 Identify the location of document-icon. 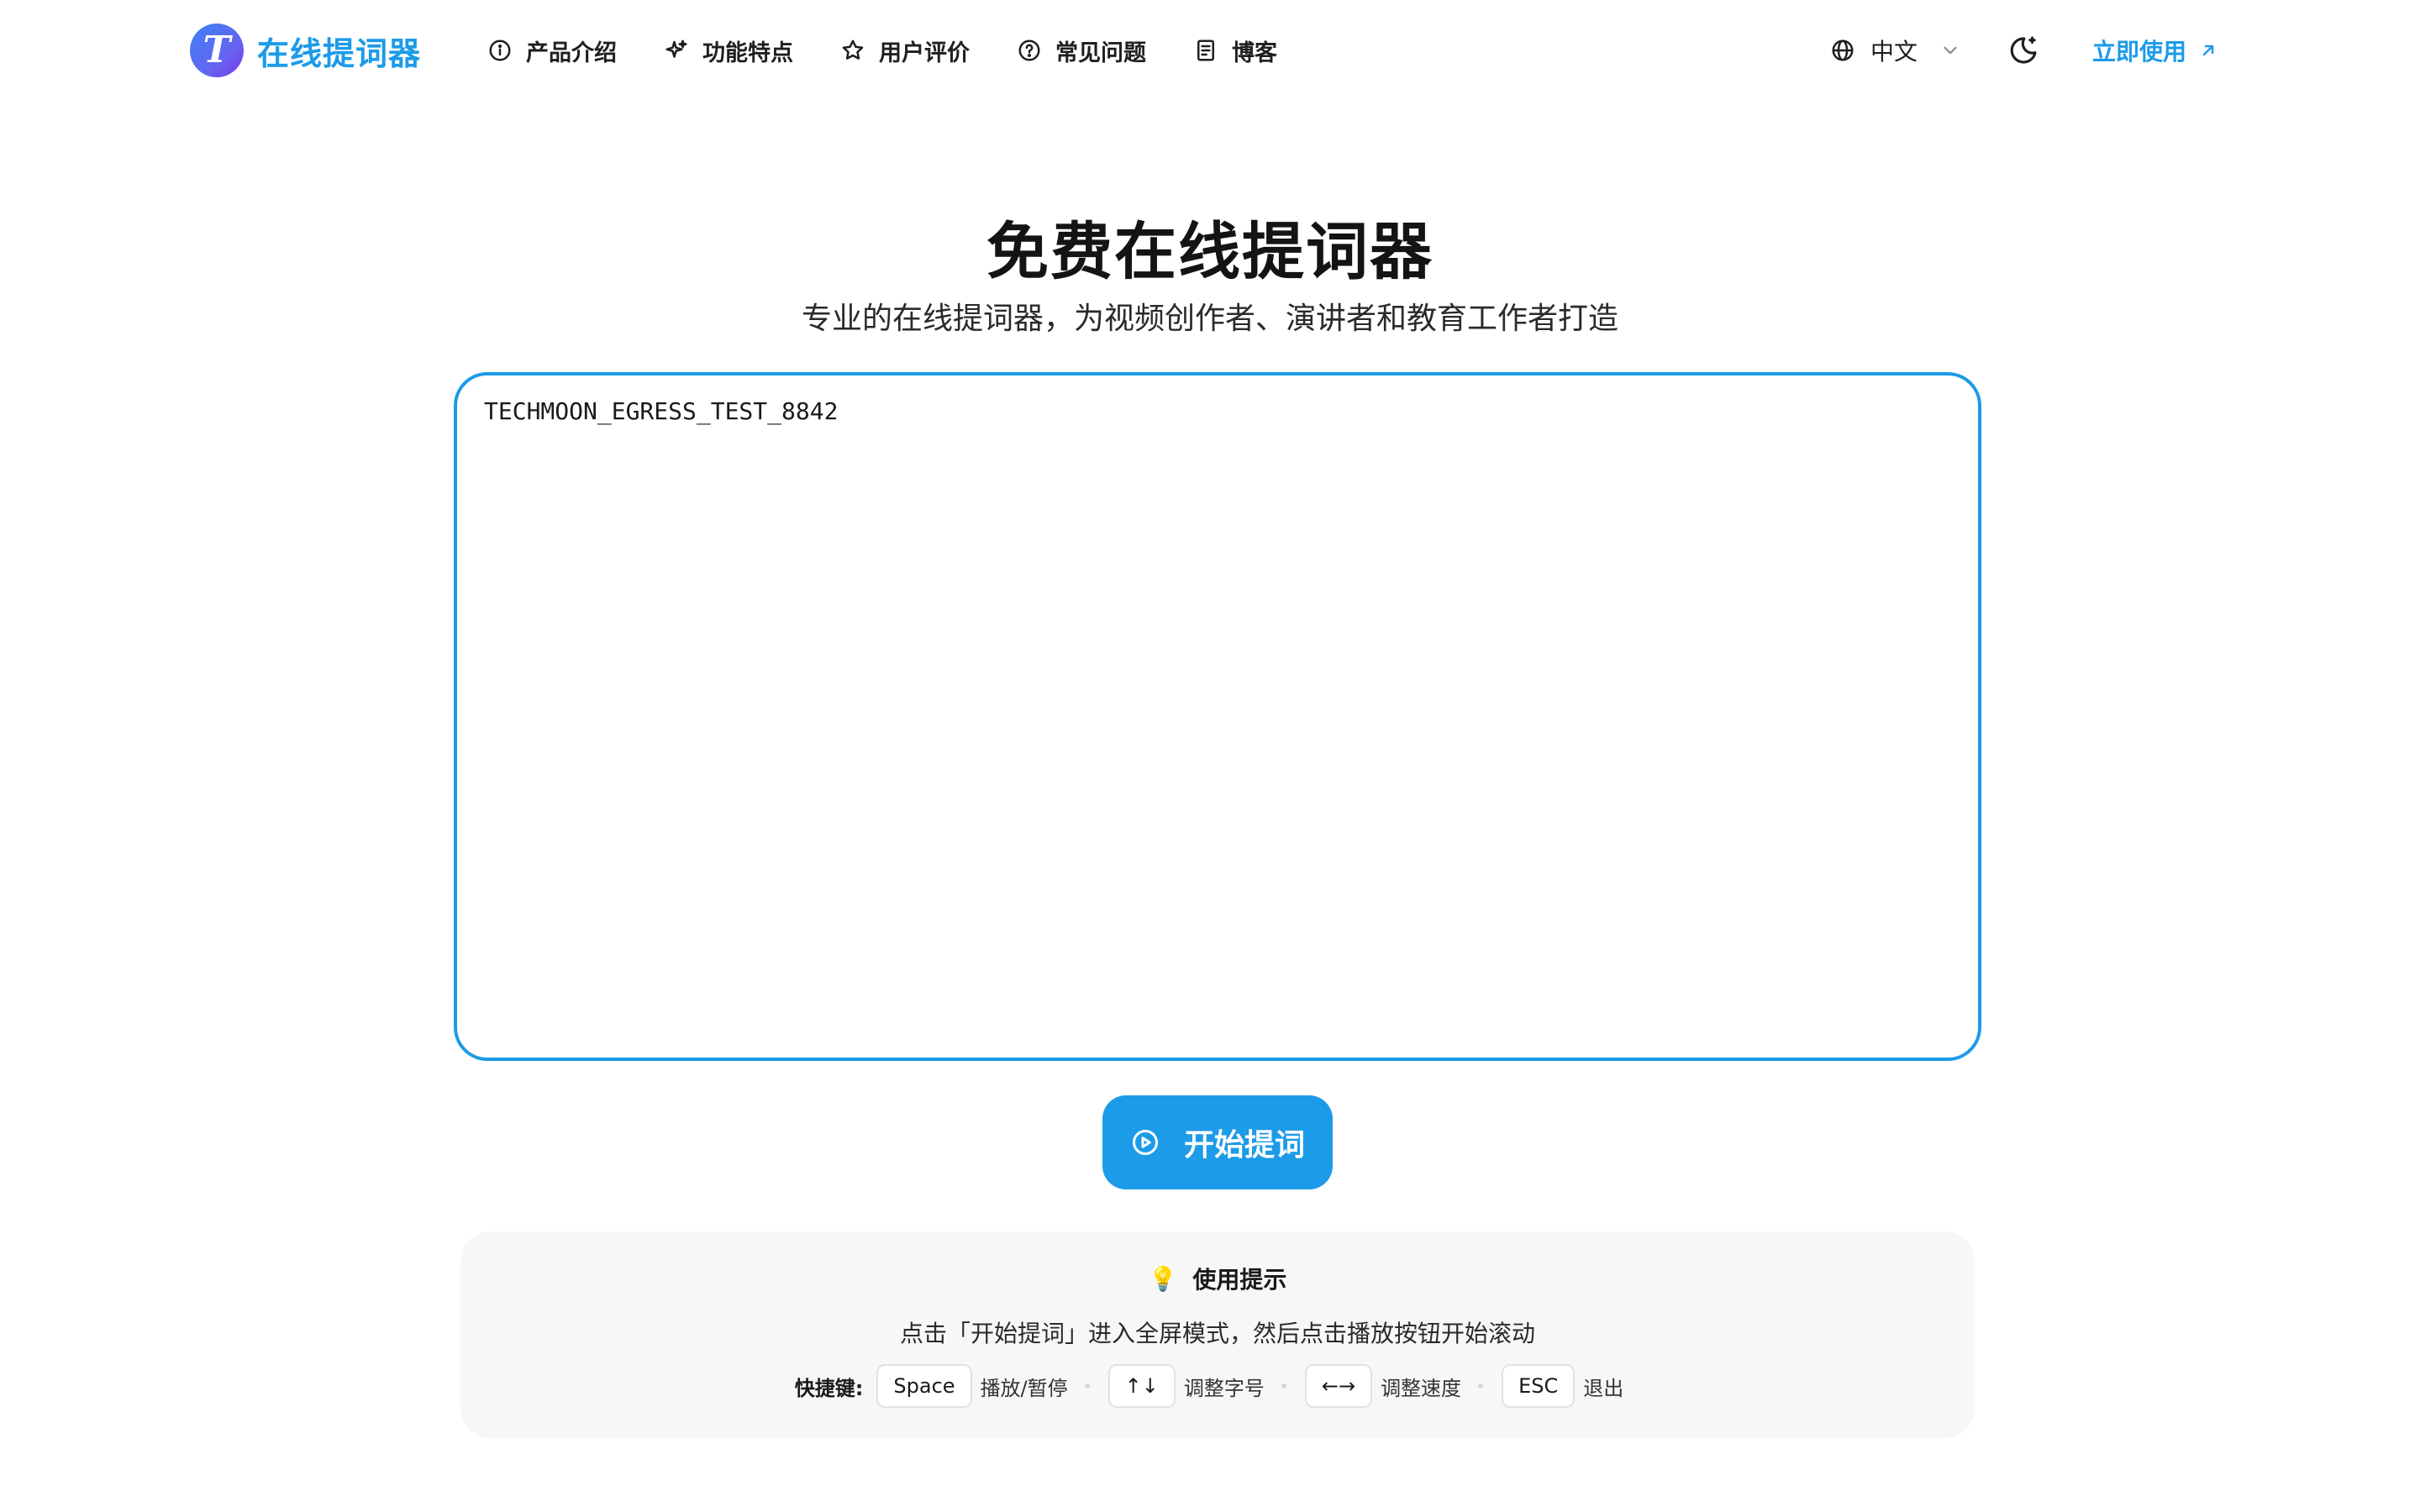
(1205, 50).